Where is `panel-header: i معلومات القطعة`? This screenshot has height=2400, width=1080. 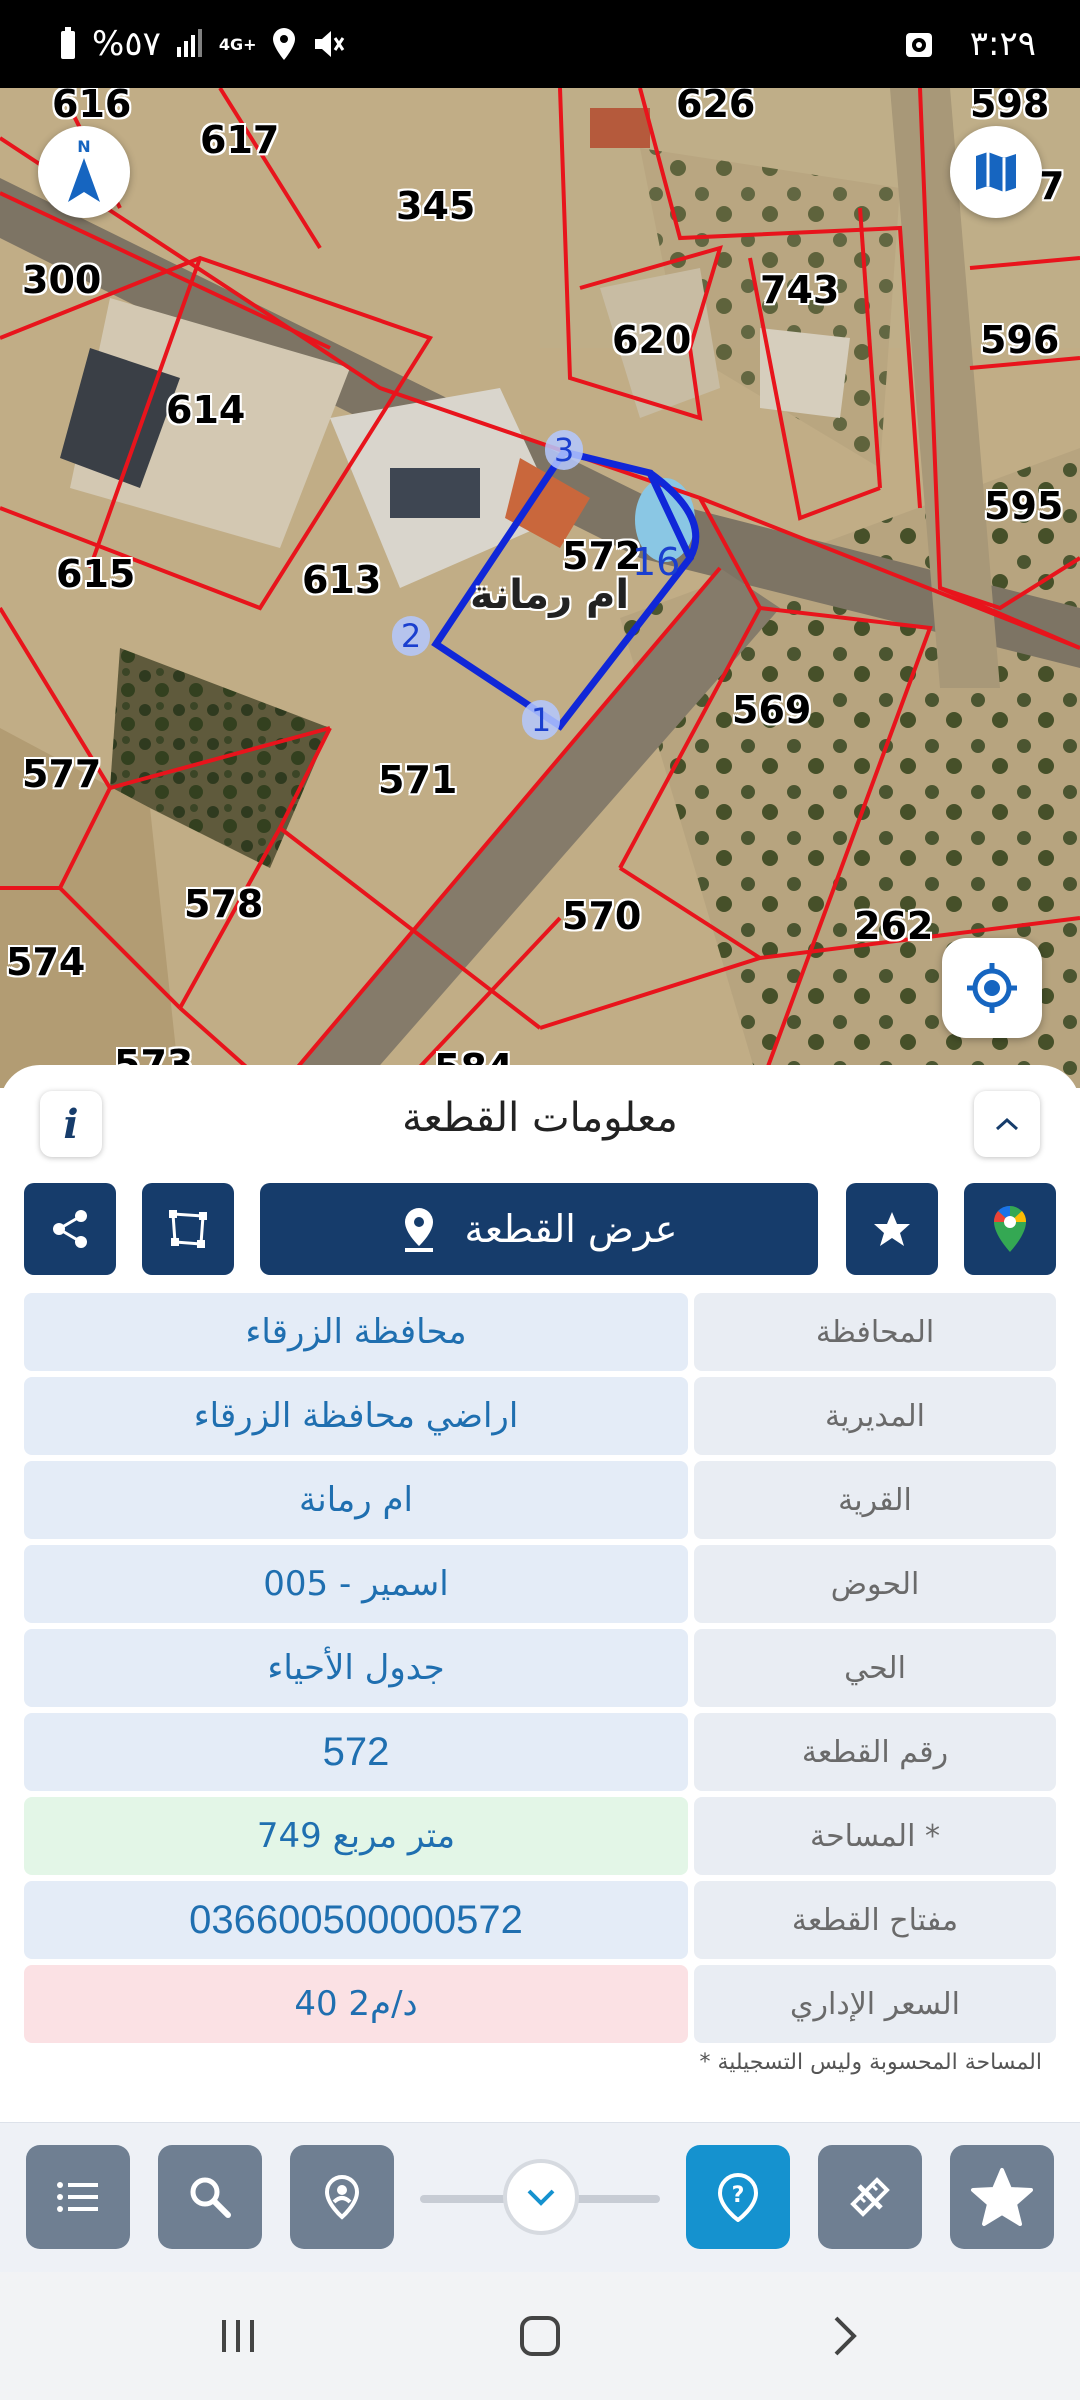
panel-header: i معلومات القطعة is located at coordinates (540, 1123).